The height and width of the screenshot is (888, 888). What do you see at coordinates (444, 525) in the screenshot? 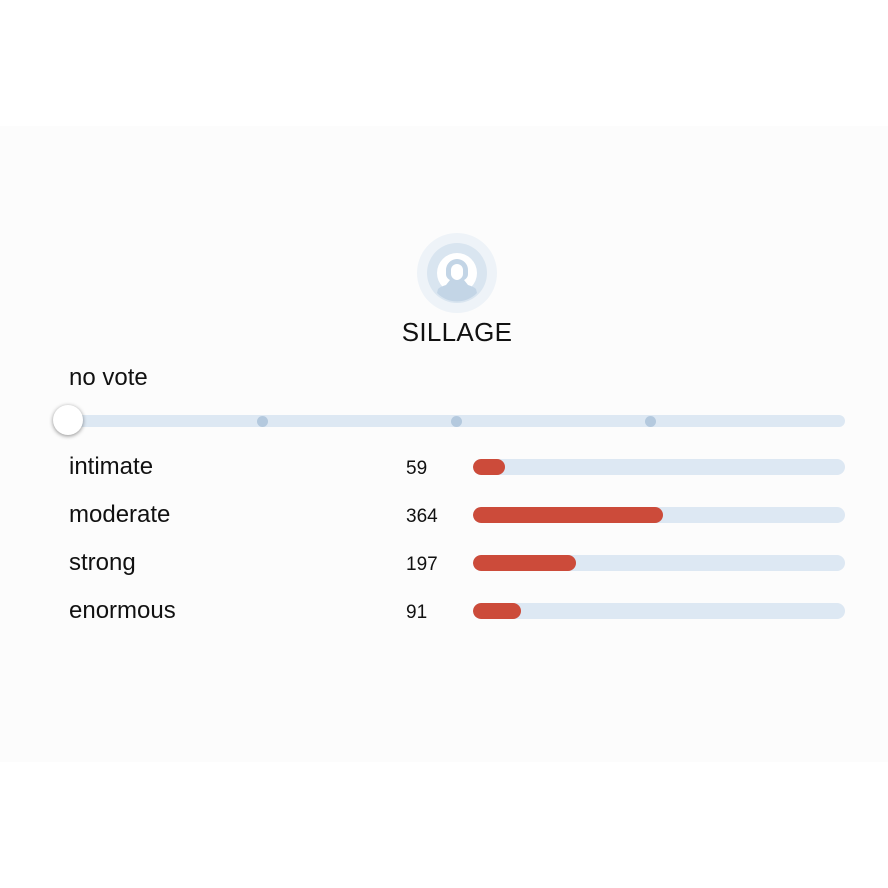
I see `vote-option-moderate: moderate 364` at bounding box center [444, 525].